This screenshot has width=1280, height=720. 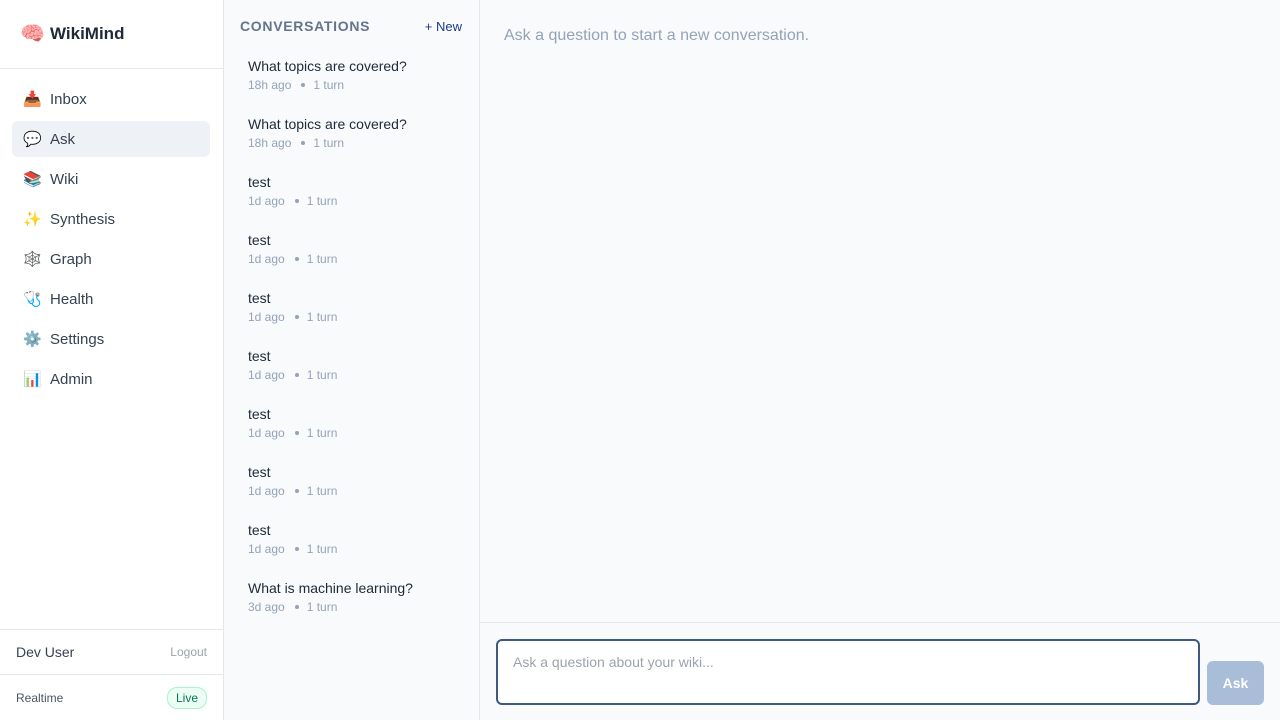 What do you see at coordinates (443, 26) in the screenshot?
I see `new-conversation-button: + New` at bounding box center [443, 26].